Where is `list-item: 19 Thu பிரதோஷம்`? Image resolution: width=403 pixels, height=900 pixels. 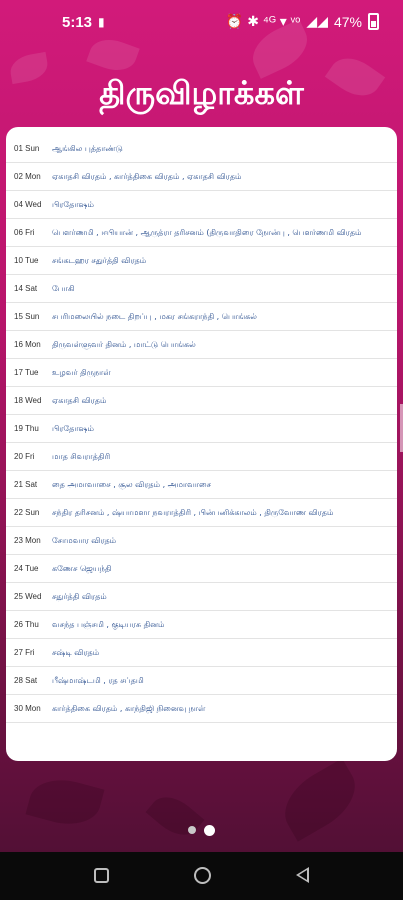 list-item: 19 Thu பிரதோஷம் is located at coordinates (201, 429).